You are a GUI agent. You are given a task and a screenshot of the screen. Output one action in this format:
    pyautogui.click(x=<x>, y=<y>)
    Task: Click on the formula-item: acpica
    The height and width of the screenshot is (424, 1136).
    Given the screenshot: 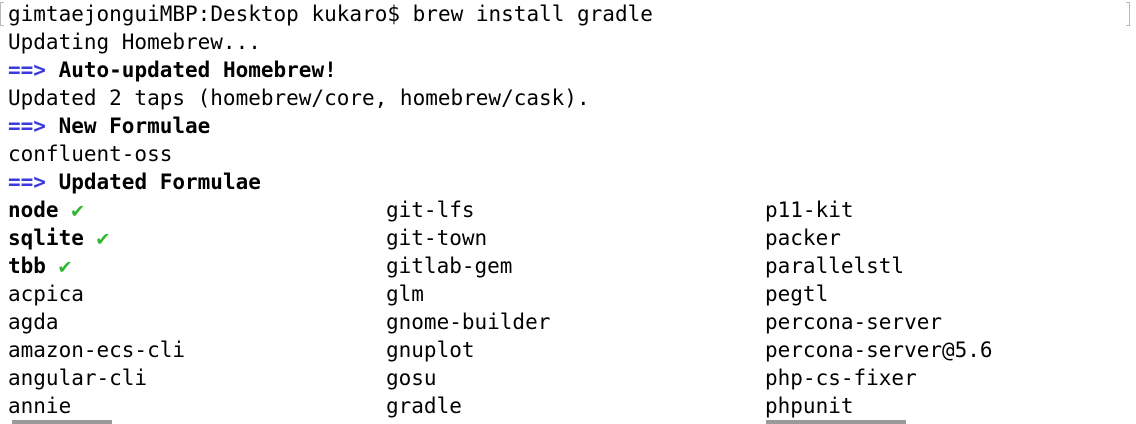 What is the action you would take?
    pyautogui.click(x=46, y=294)
    